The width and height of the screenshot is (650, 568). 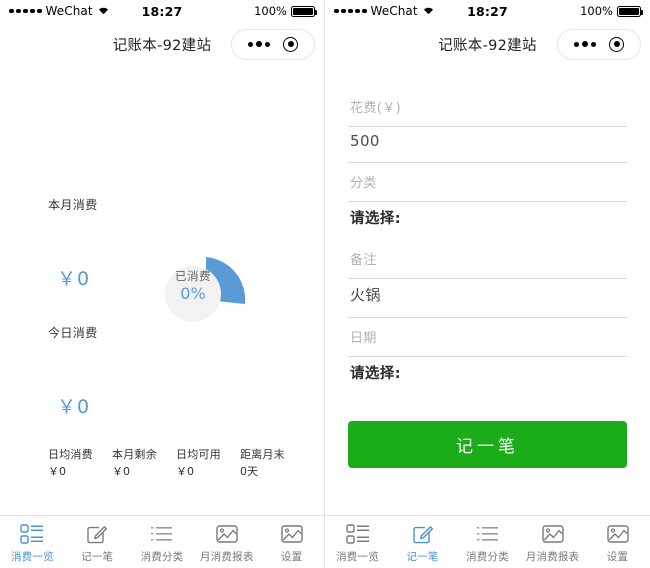 I want to click on note-field-group: 备注 火锅, so click(x=487, y=279).